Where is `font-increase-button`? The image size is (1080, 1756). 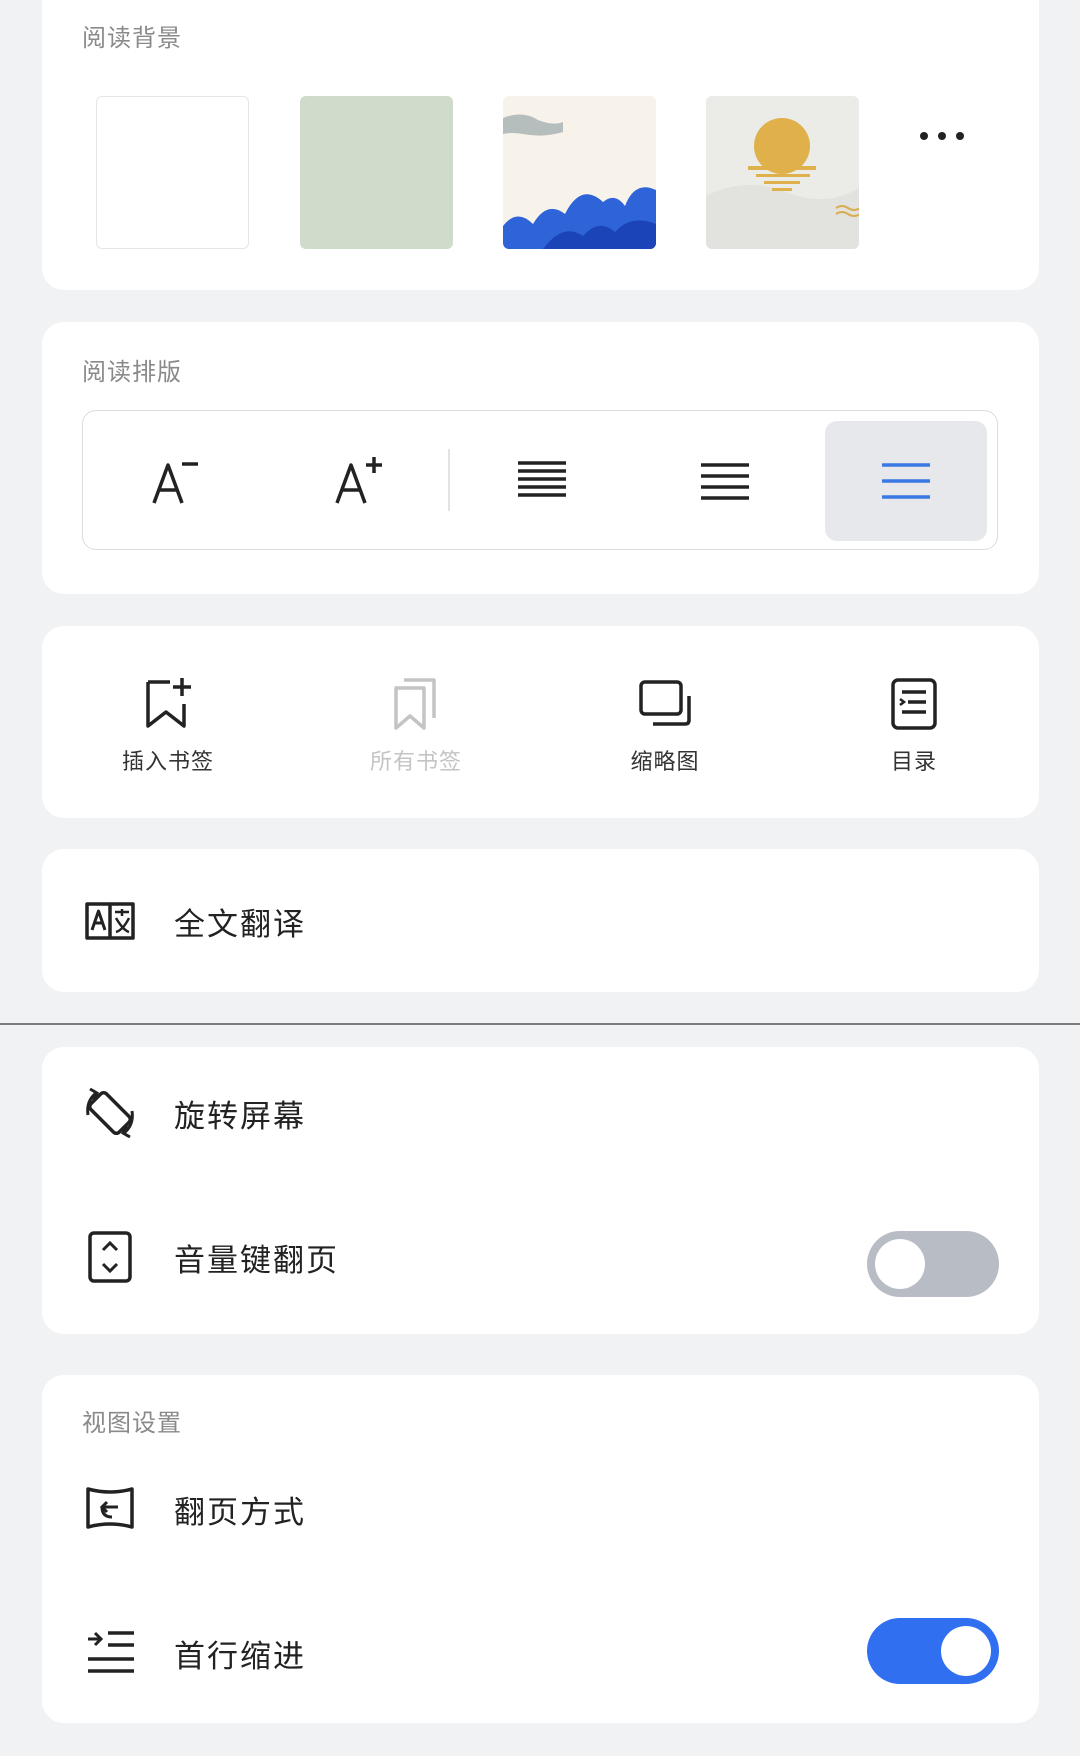
font-increase-button is located at coordinates (359, 481).